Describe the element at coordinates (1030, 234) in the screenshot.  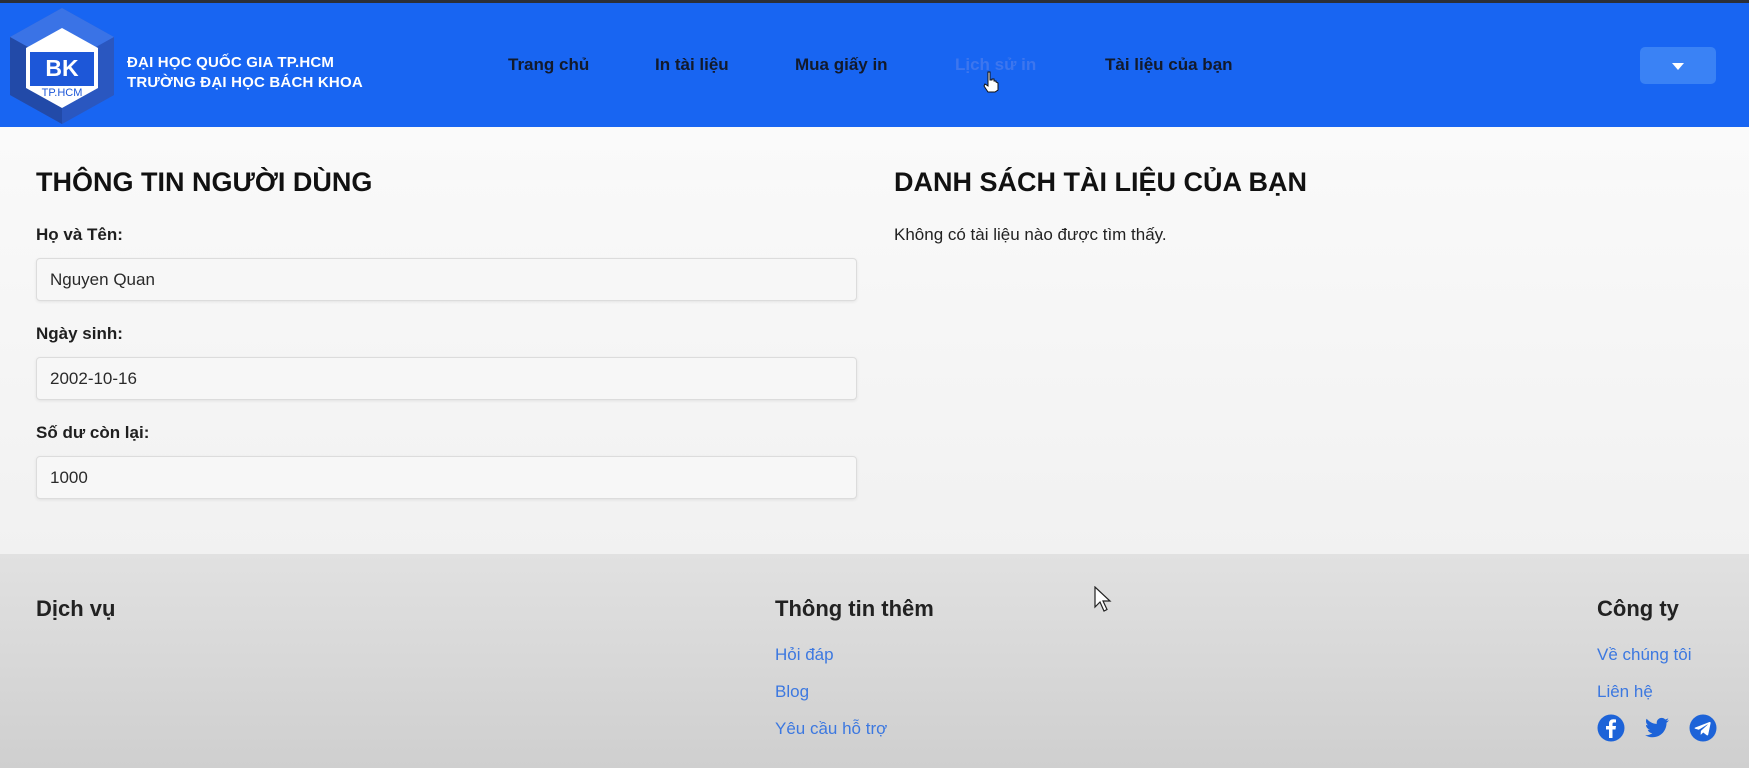
I see `documents-empty-message: Không có tài liệu nào được tìm thấy.` at that location.